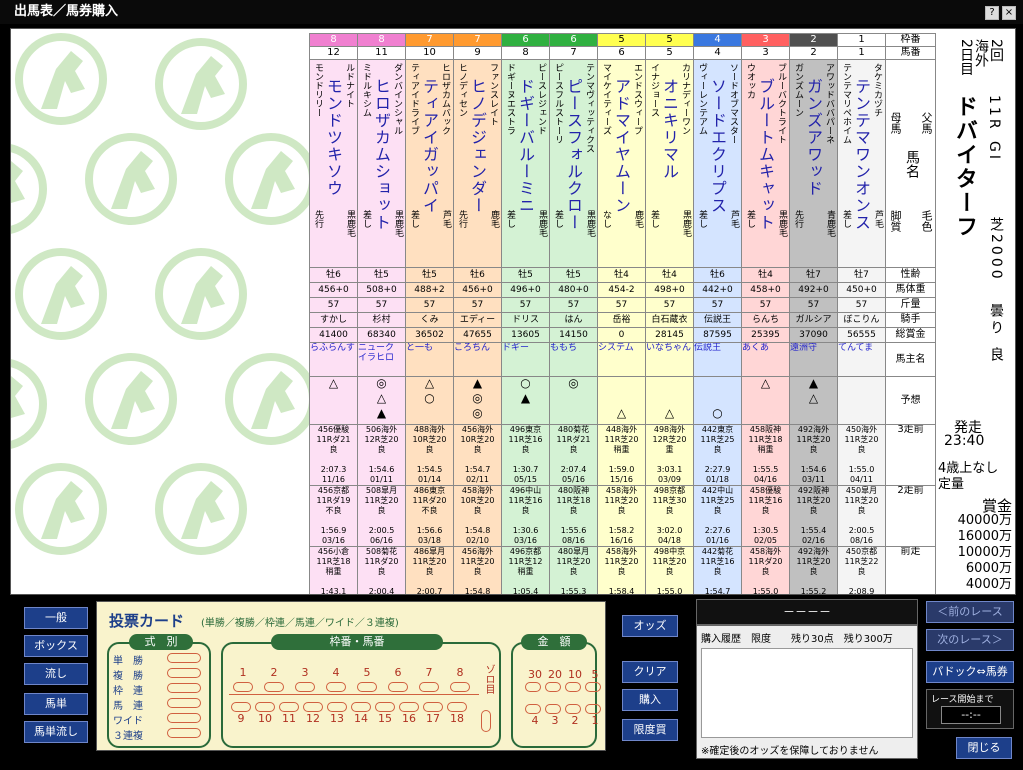  What do you see at coordinates (526, 164) in the screenshot?
I see `horse-name-block: ピースレジェンド ドギーバルーミニ ドギーヌエストラ 黒鹿毛 差し` at bounding box center [526, 164].